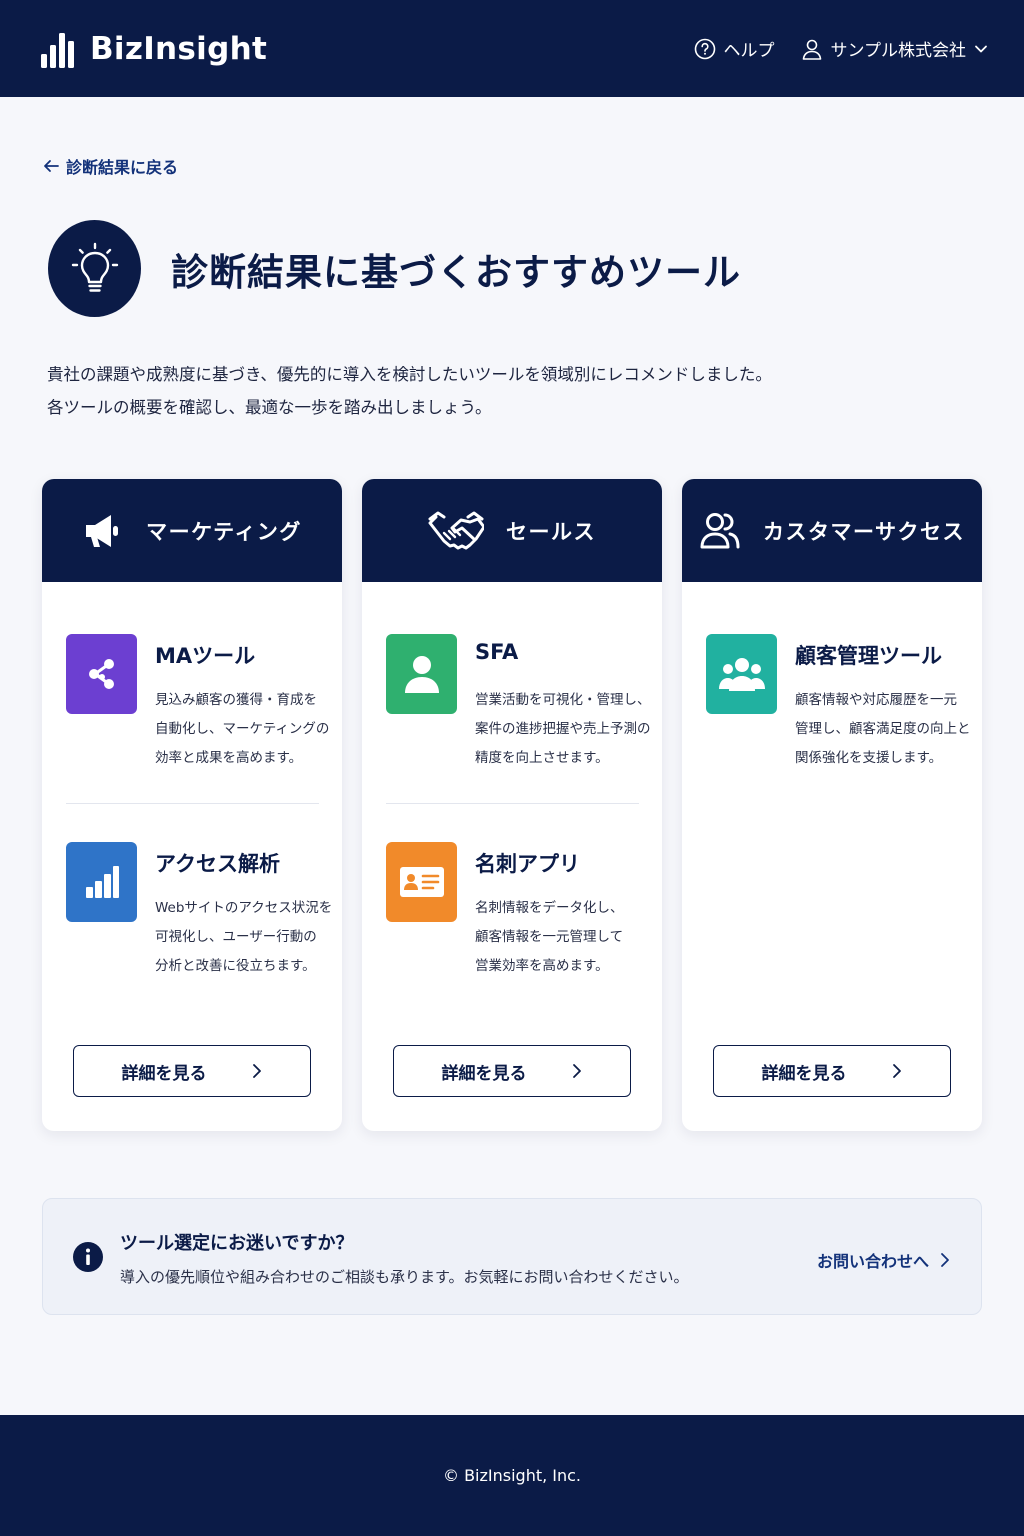 This screenshot has width=1024, height=1536. I want to click on tool-name: アクセス解析, so click(217, 864).